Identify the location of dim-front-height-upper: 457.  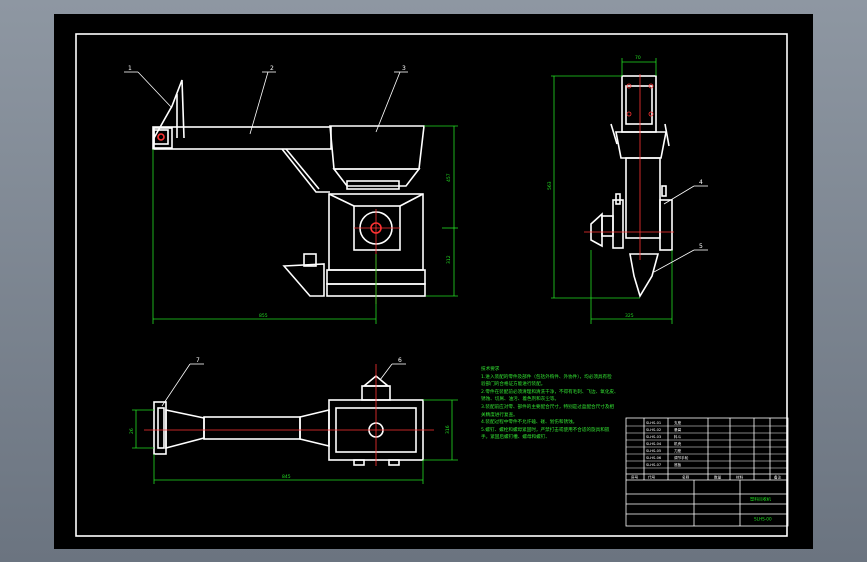
(449, 177).